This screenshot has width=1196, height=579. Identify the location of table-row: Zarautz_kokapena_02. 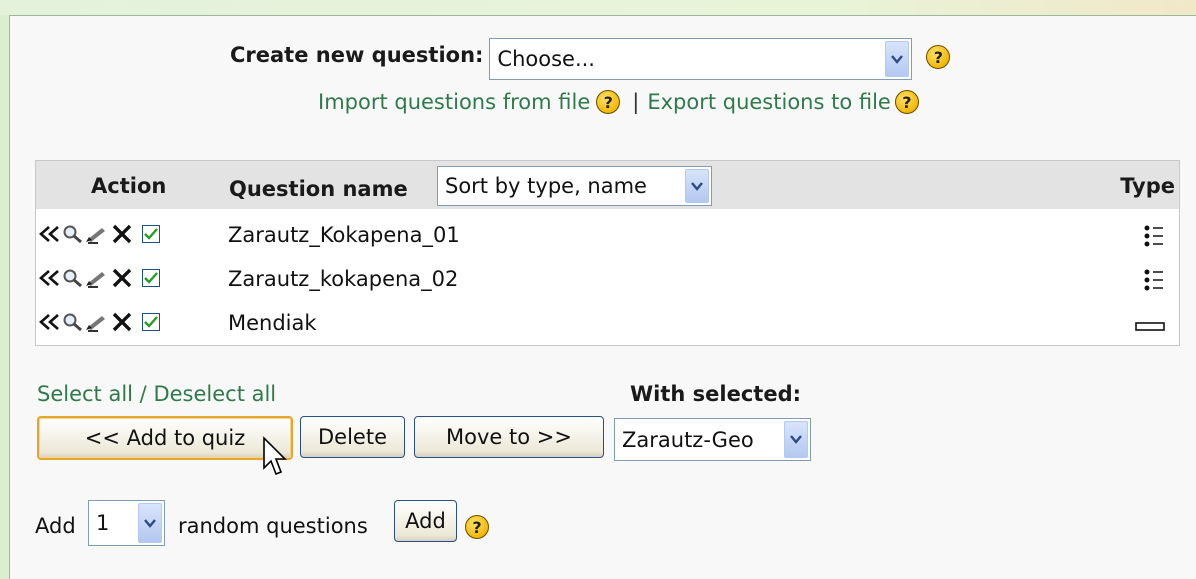
(607, 279).